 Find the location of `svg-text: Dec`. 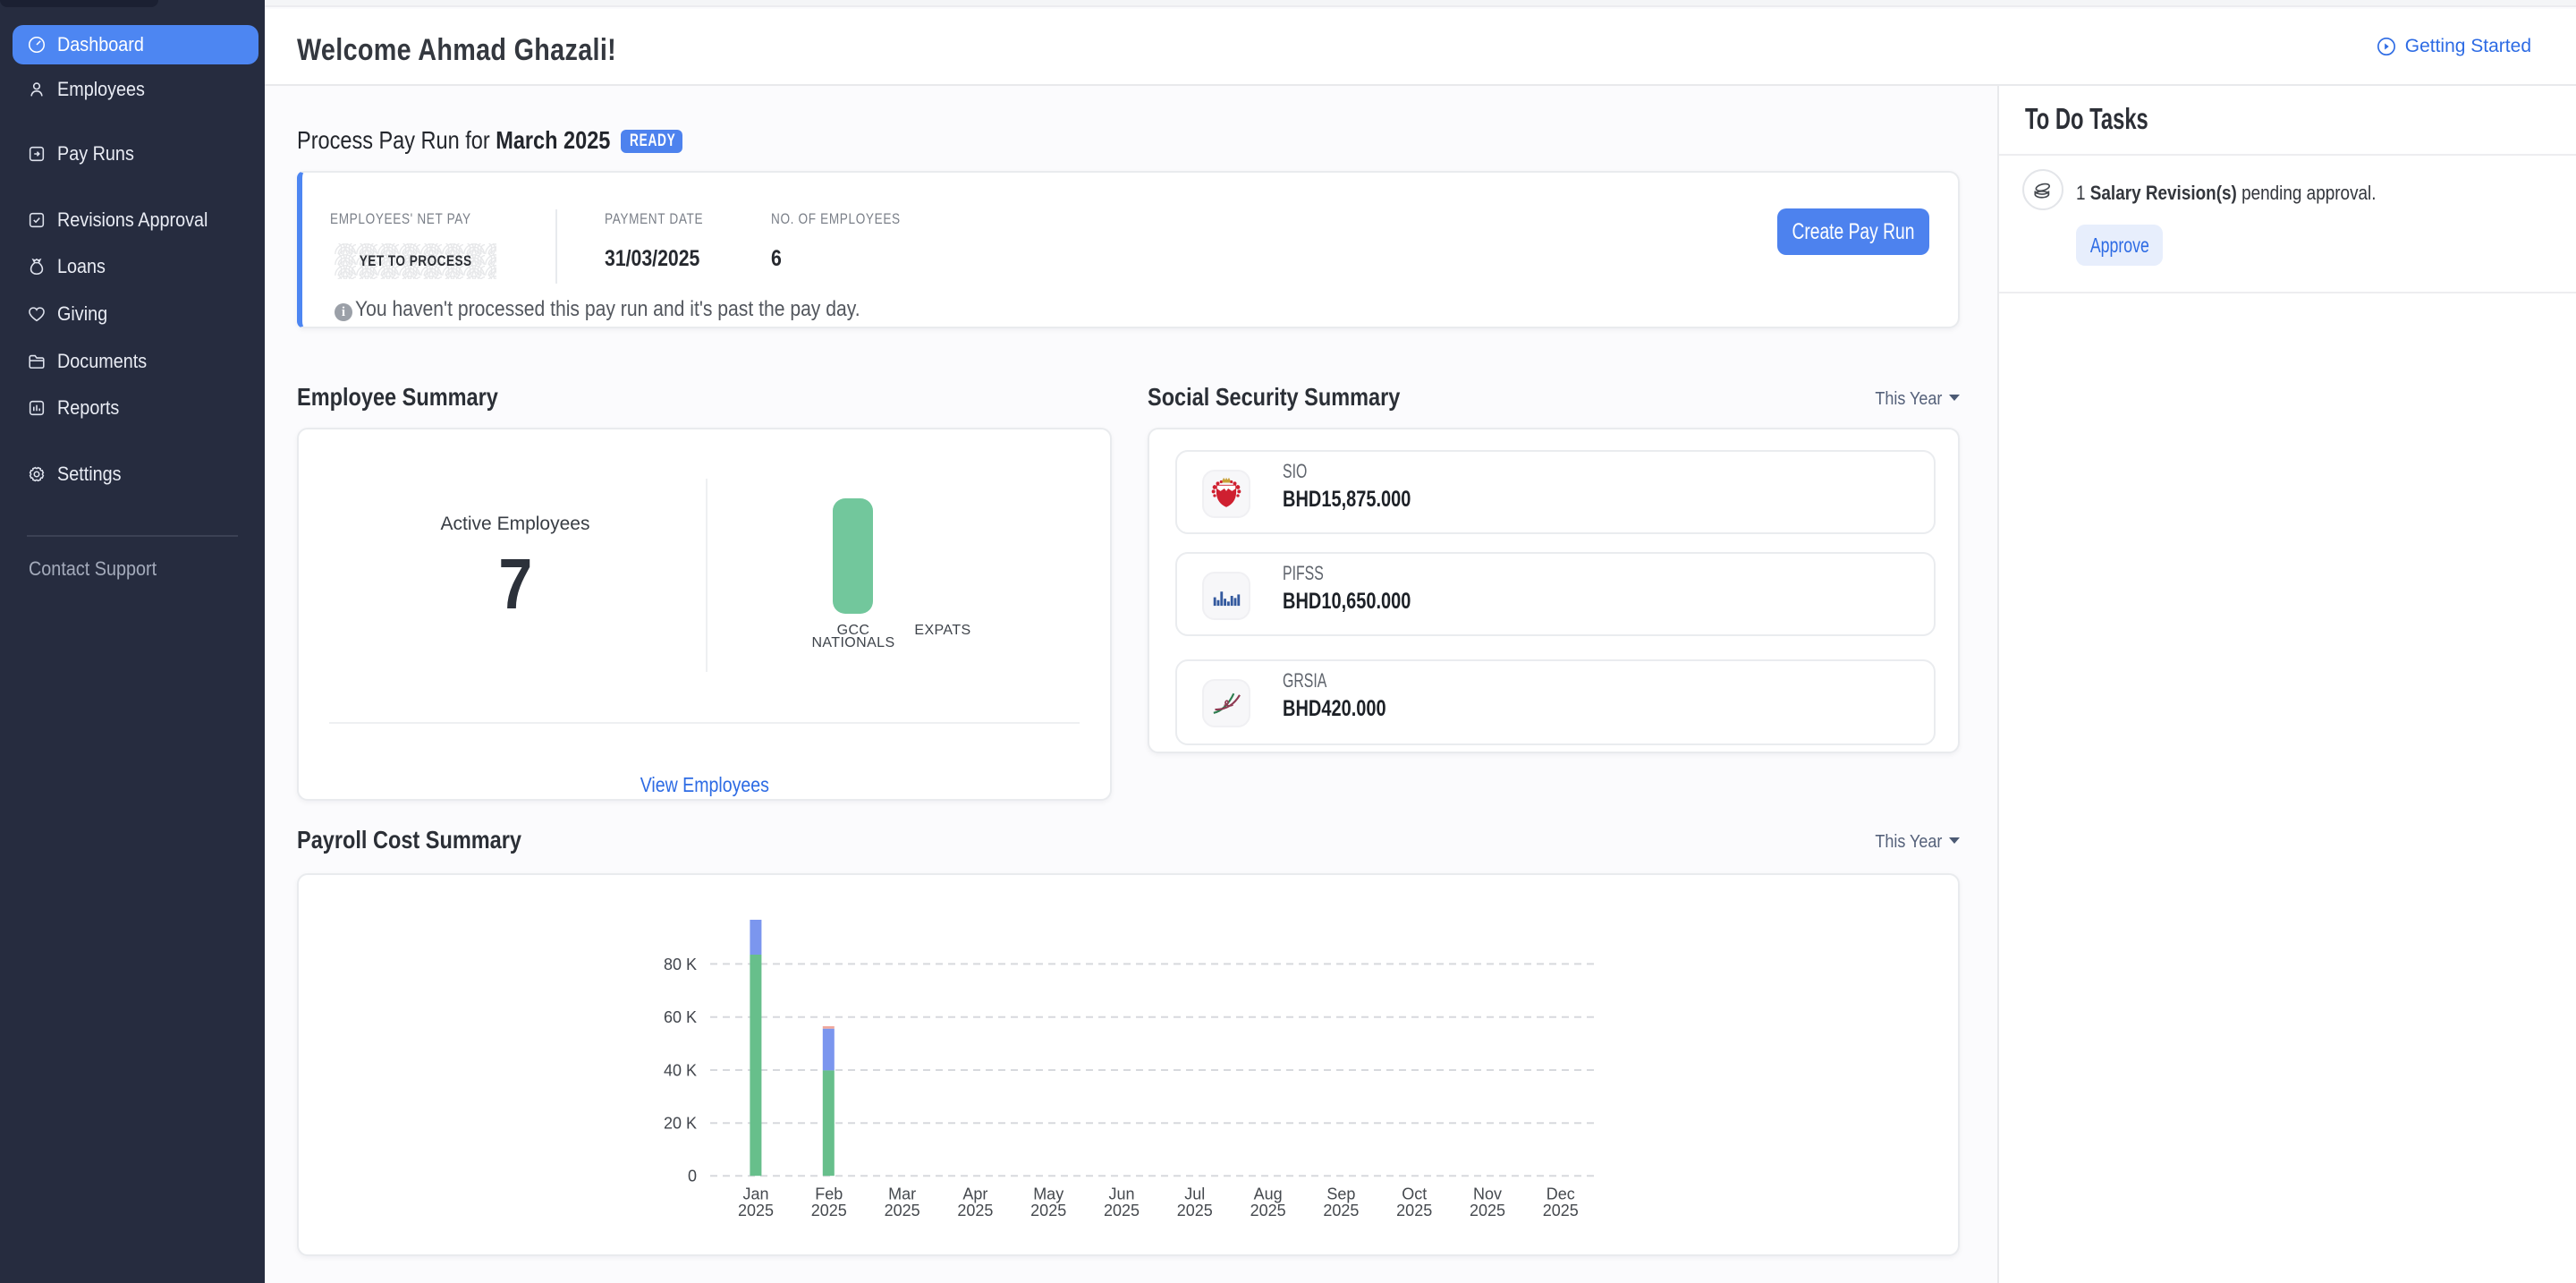

svg-text: Dec is located at coordinates (1560, 1194).